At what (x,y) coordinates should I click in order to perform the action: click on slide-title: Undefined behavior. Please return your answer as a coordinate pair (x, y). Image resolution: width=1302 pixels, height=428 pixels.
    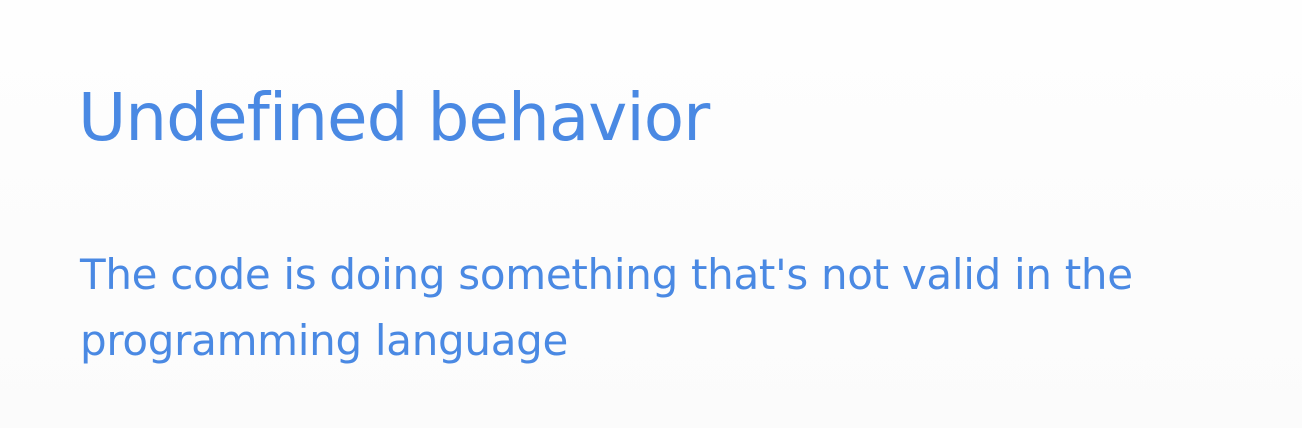
    Looking at the image, I should click on (394, 117).